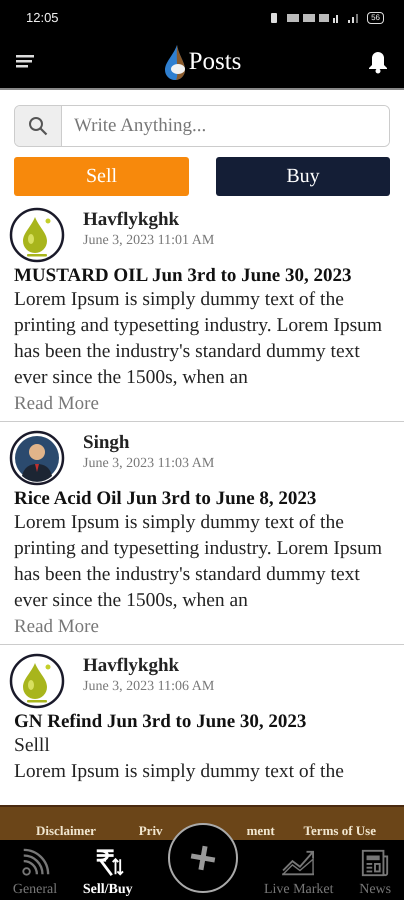 The image size is (404, 900). What do you see at coordinates (340, 831) in the screenshot?
I see `footer-link: Terms of Use` at bounding box center [340, 831].